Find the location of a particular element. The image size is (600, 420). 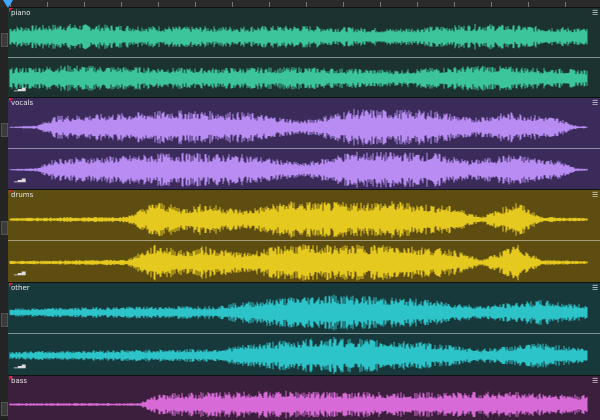

track-name: piano is located at coordinates (21, 13).